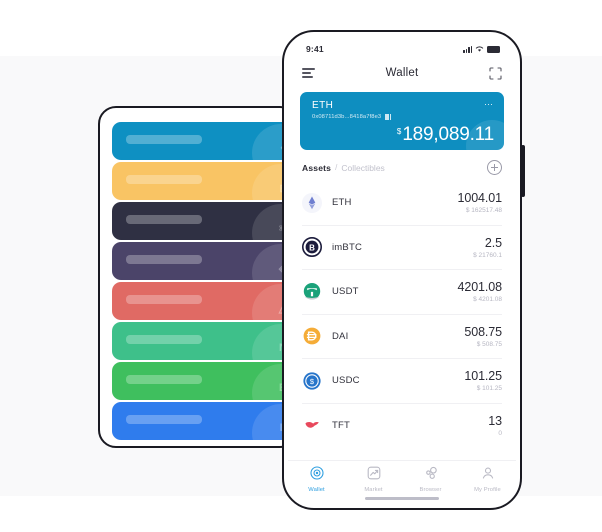 This screenshot has width=602, height=532. Describe the element at coordinates (346, 381) in the screenshot. I see `asset-symbol: USDC` at that location.